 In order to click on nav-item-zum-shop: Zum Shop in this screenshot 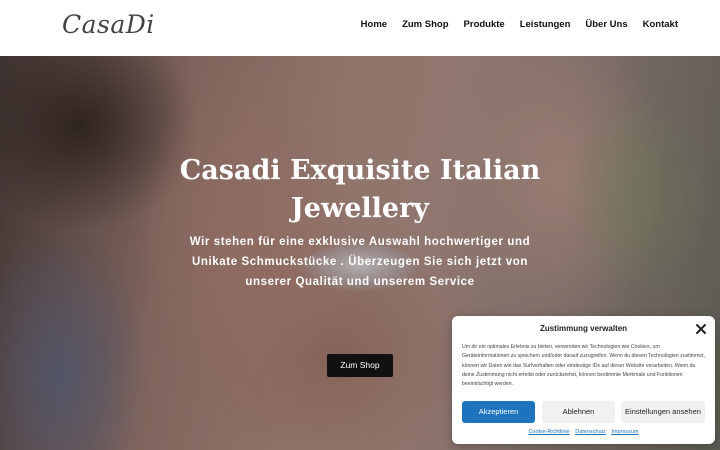, I will do `click(425, 25)`.